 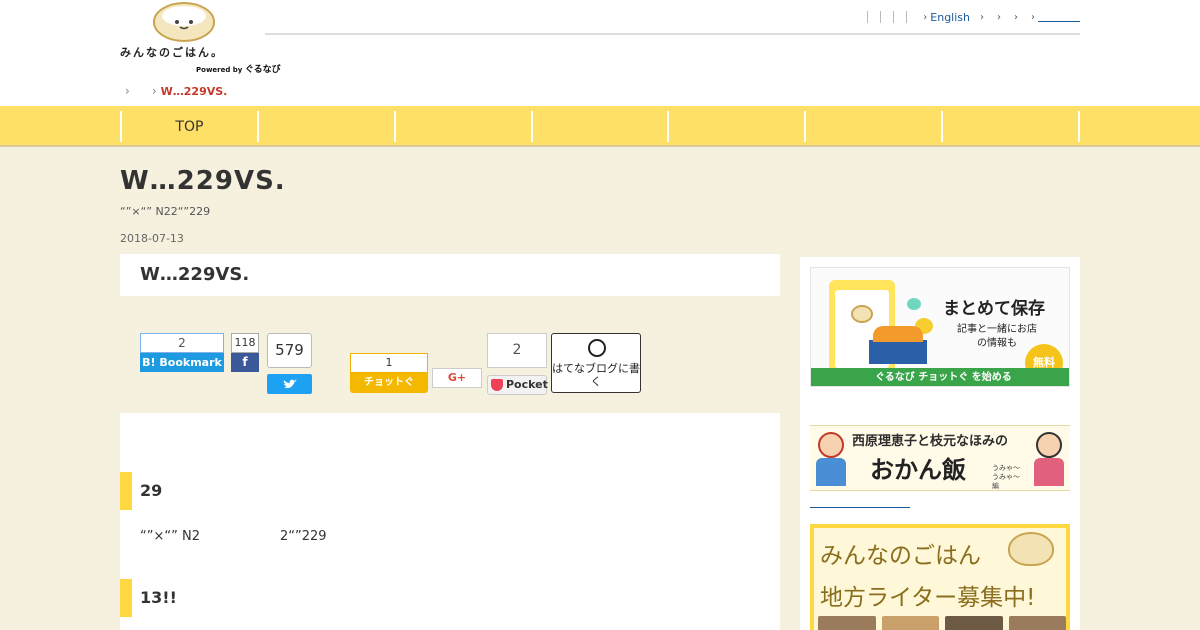 I want to click on banner-caption: うみゃ～うみゃ～編, so click(x=1006, y=477).